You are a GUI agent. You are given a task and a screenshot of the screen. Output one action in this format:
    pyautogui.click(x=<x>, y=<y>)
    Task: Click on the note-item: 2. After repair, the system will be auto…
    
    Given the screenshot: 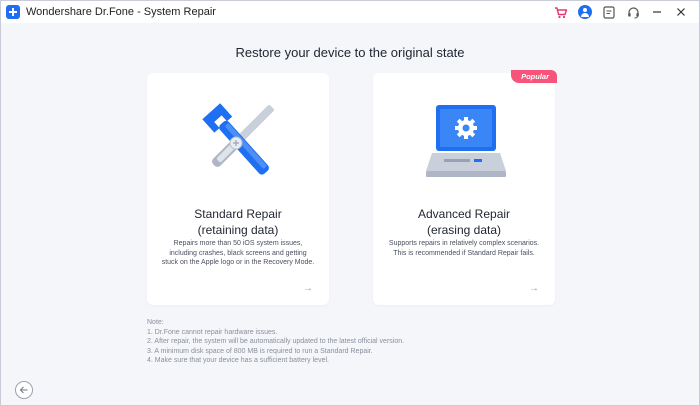 What is the action you would take?
    pyautogui.click(x=276, y=341)
    